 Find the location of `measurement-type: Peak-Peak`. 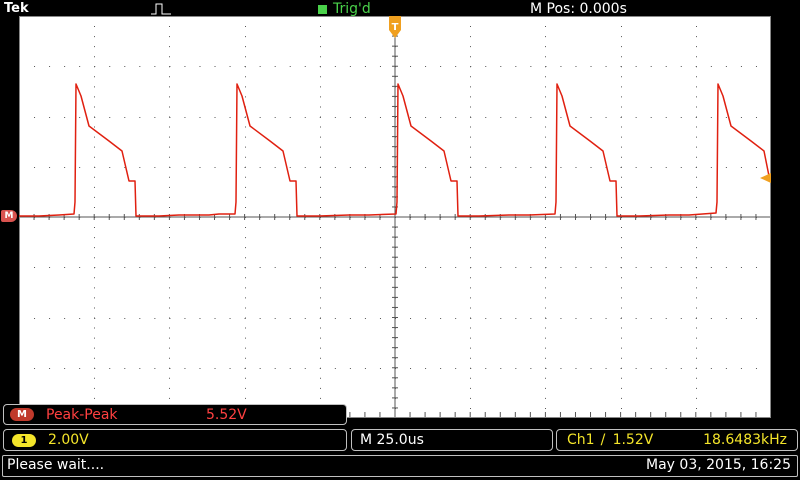

measurement-type: Peak-Peak is located at coordinates (82, 414).